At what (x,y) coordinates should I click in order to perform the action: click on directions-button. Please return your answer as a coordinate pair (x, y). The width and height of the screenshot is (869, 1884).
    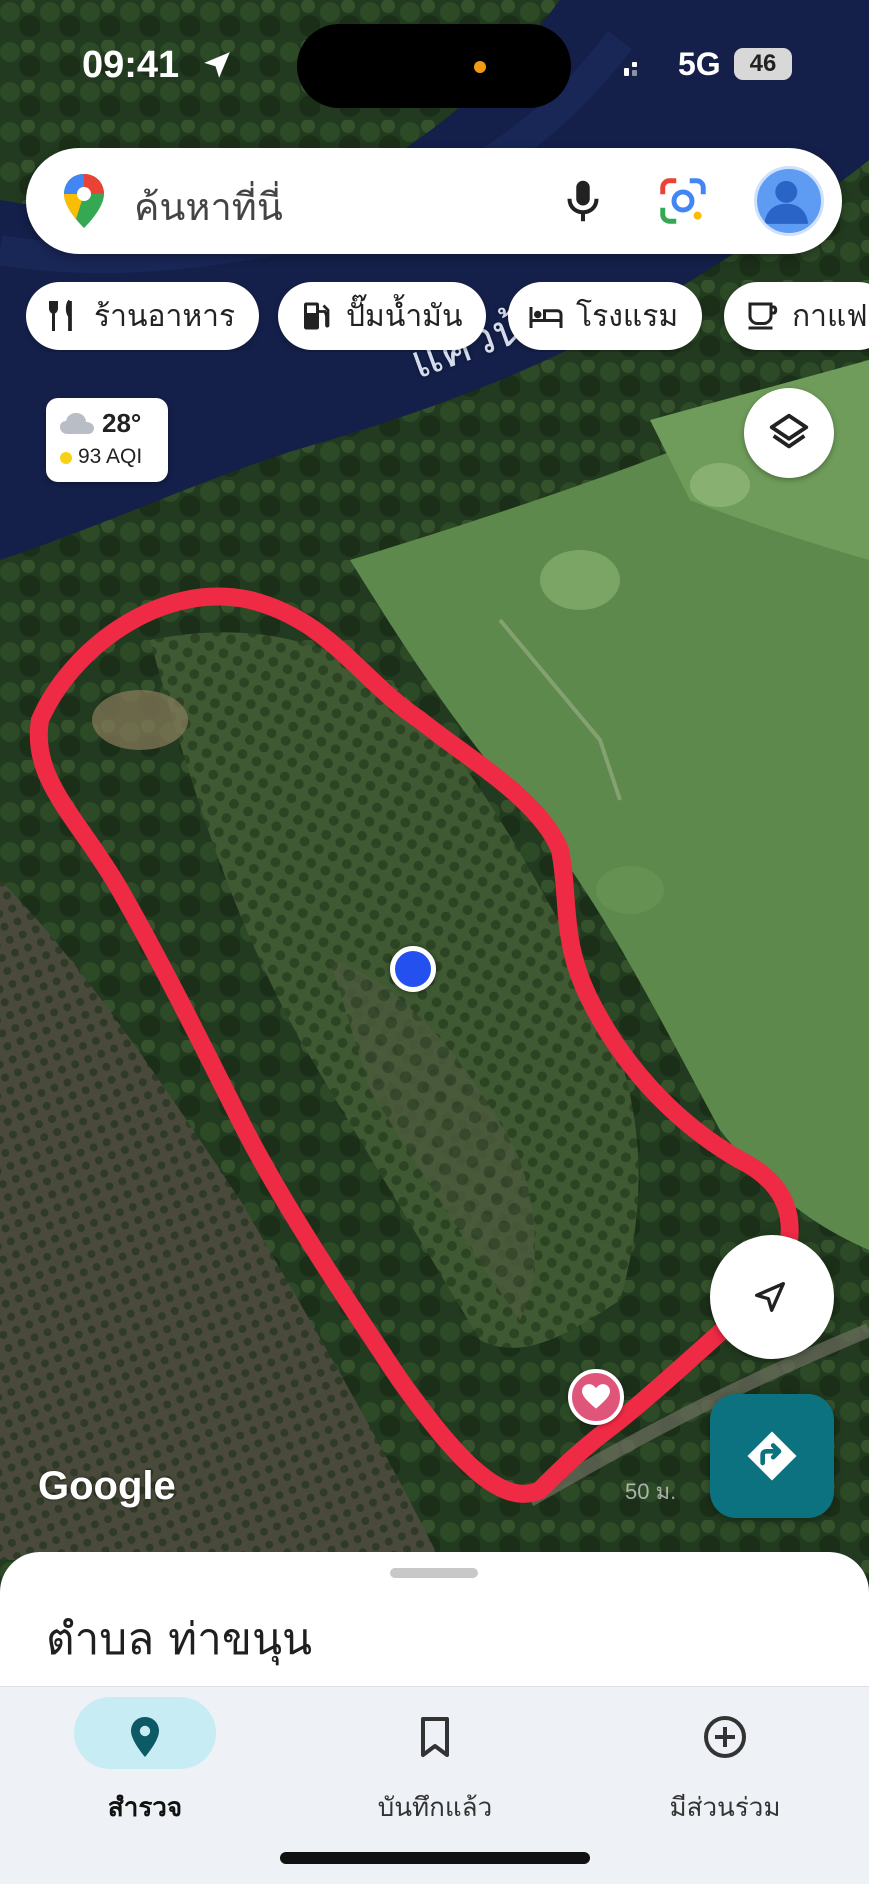
    Looking at the image, I should click on (772, 1456).